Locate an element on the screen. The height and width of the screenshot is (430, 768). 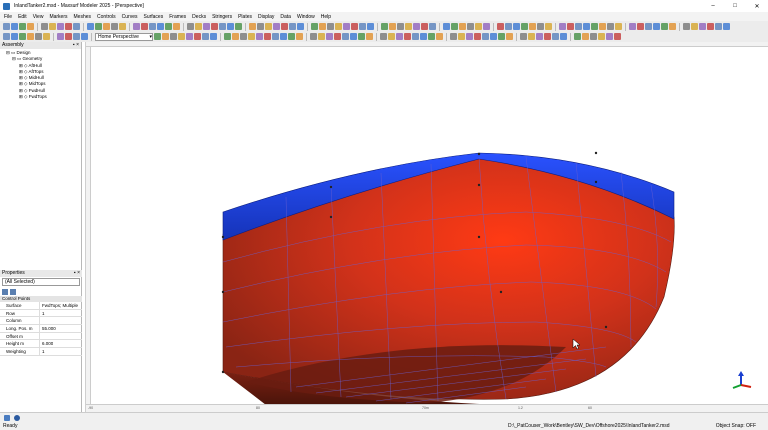
minimize-button: – is located at coordinates (713, 6).